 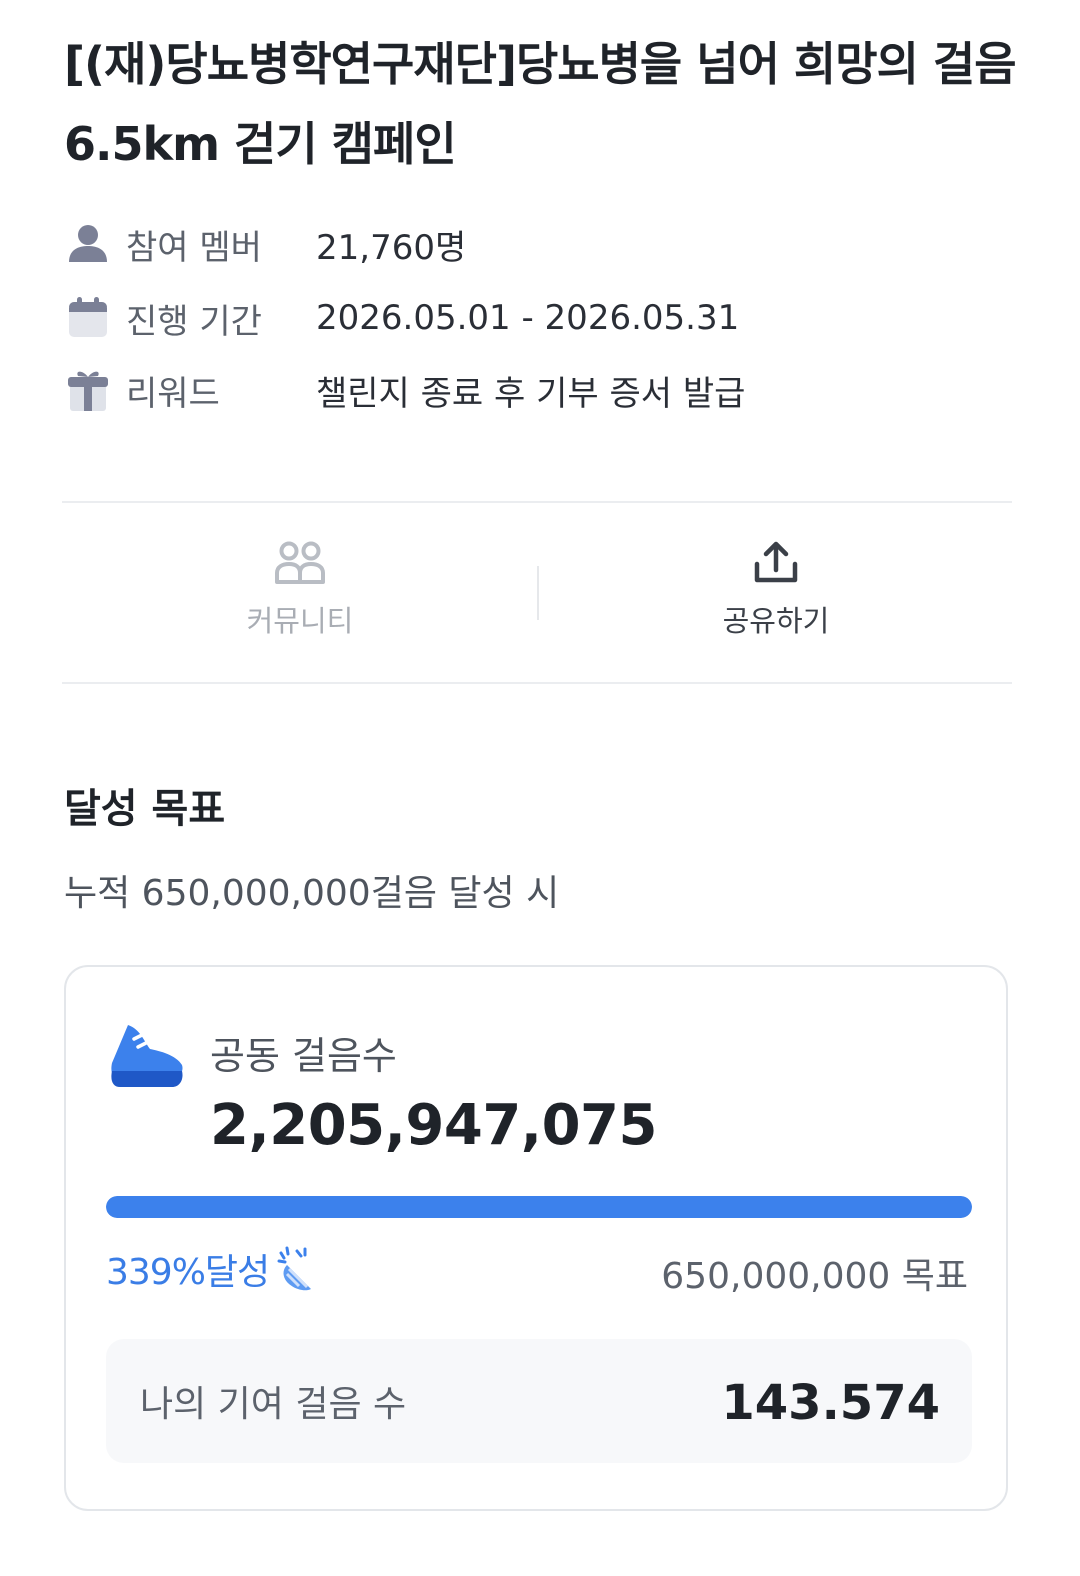 What do you see at coordinates (146, 1059) in the screenshot?
I see `shoe-icon` at bounding box center [146, 1059].